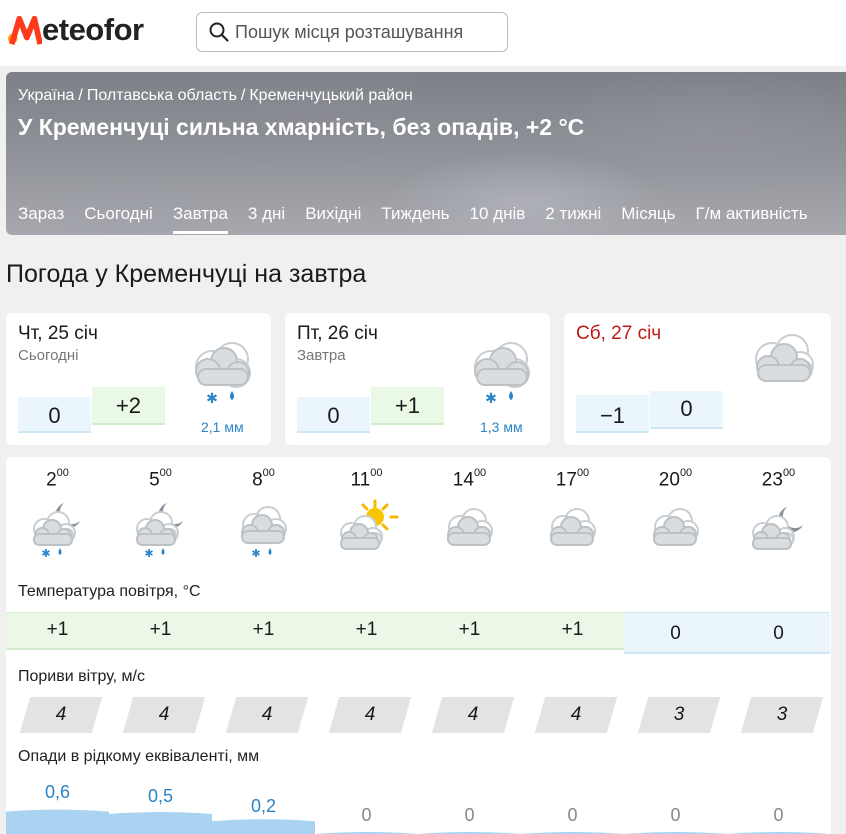  I want to click on top-bar: eteofor, so click(423, 33).